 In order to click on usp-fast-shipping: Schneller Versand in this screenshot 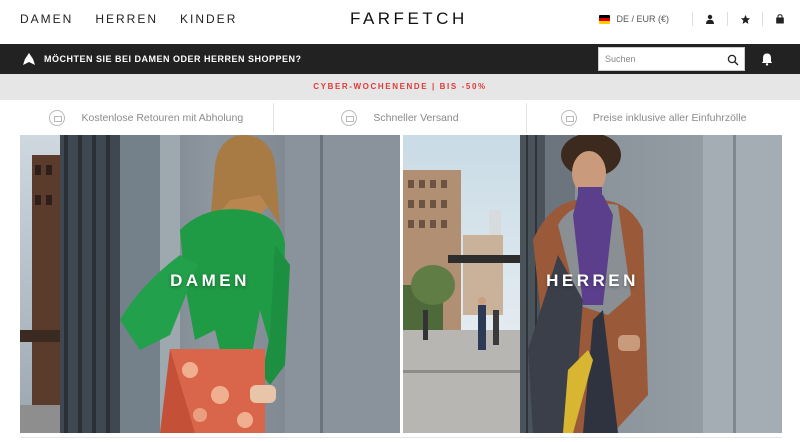, I will do `click(399, 118)`.